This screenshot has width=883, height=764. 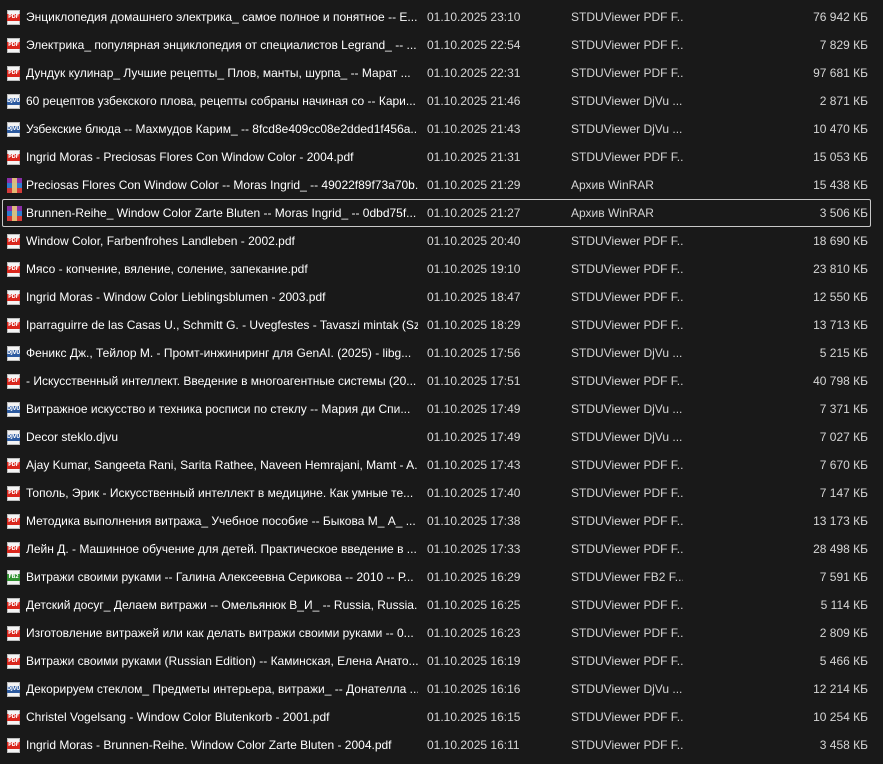 I want to click on file-icon-cell: FB2, so click(x=14, y=577).